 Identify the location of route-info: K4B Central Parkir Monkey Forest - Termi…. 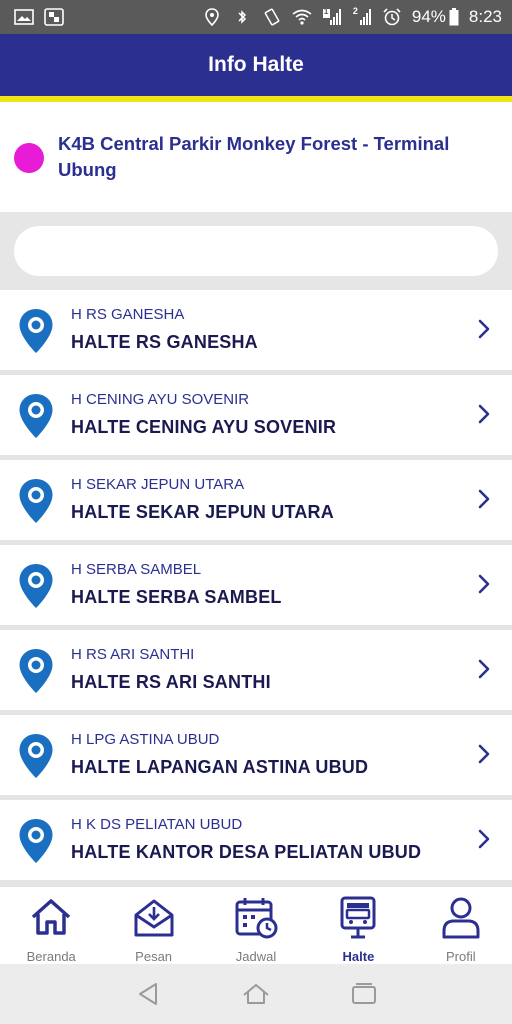
(256, 157).